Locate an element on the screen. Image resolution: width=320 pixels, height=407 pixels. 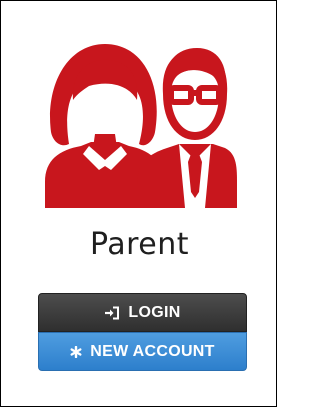
login-button: LOGIN is located at coordinates (142, 312).